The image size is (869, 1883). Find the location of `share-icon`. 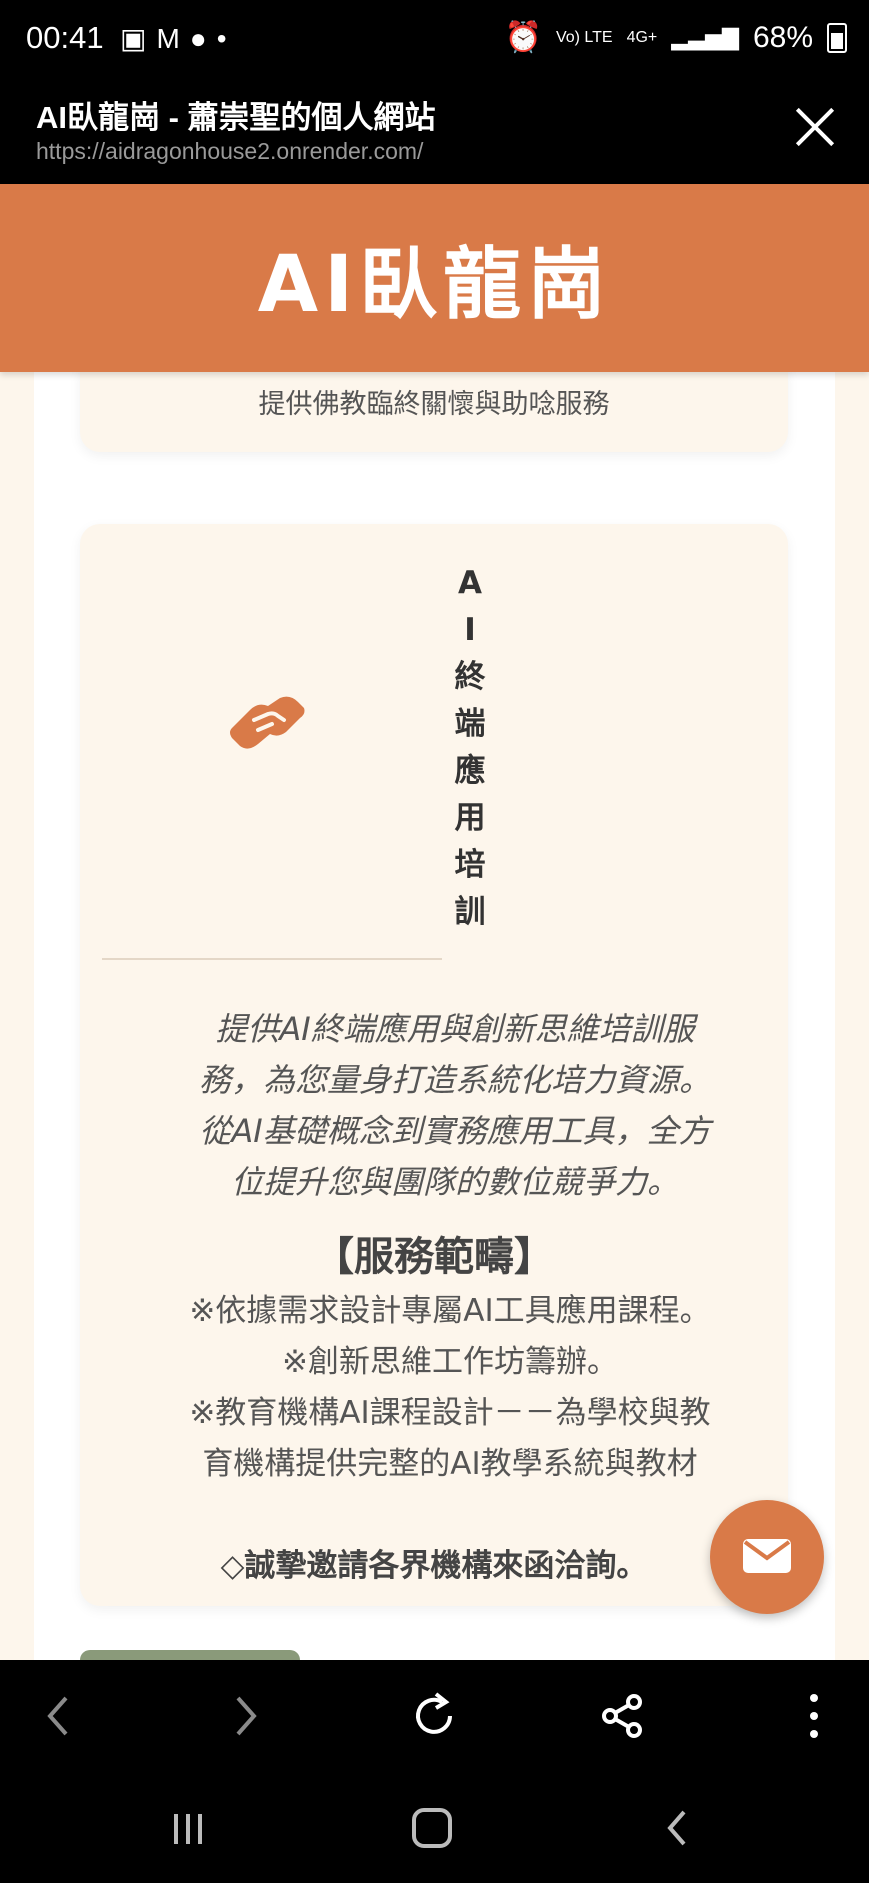

share-icon is located at coordinates (622, 1716).